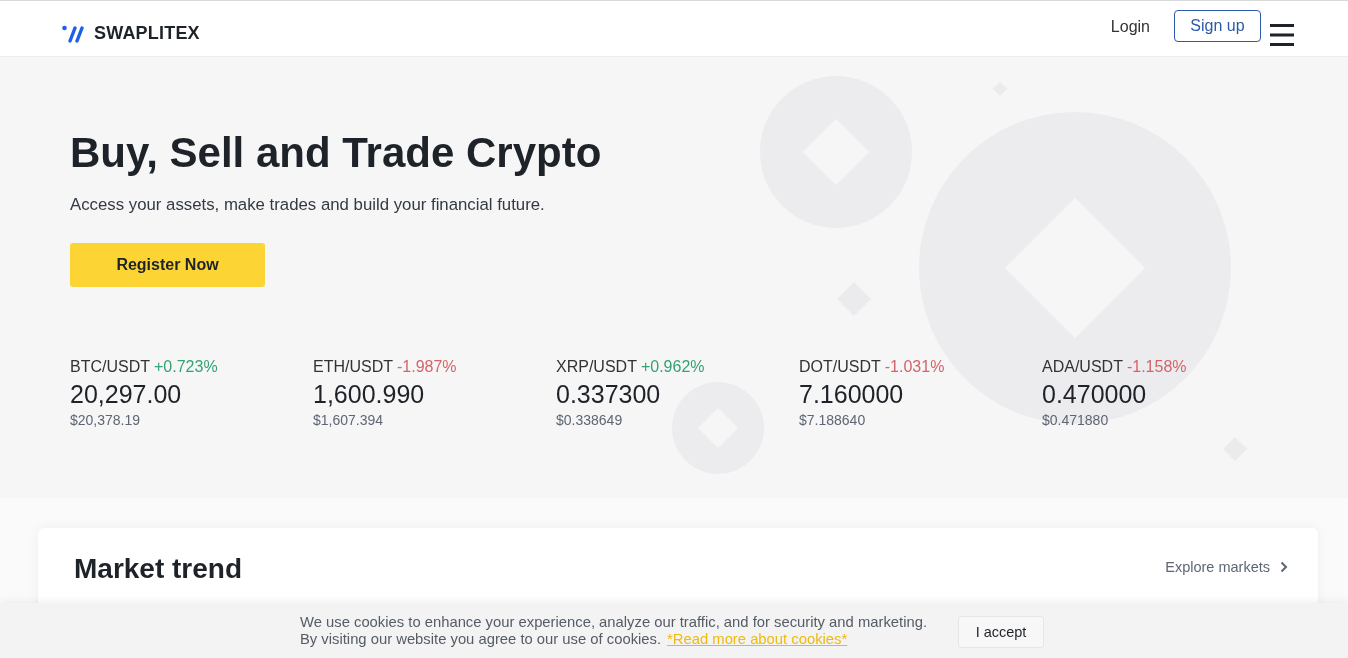  What do you see at coordinates (353, 367) in the screenshot?
I see `pair-name: ETH/USDT` at bounding box center [353, 367].